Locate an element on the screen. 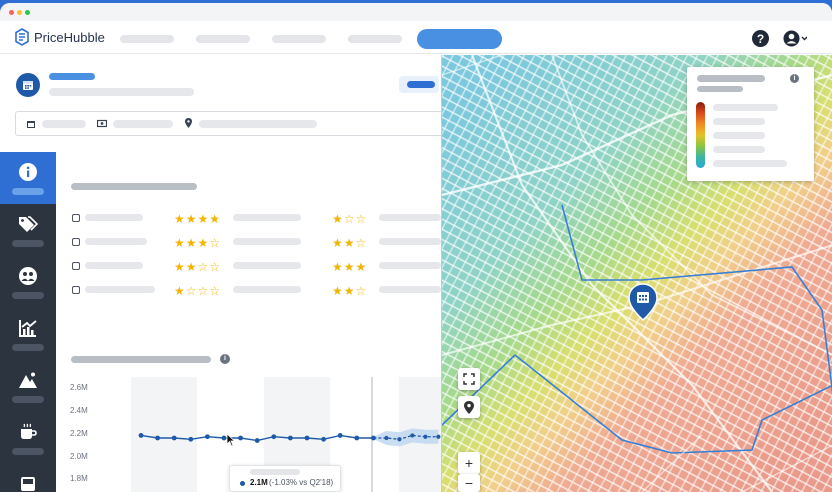  tooltip-value: 2.1M is located at coordinates (259, 482).